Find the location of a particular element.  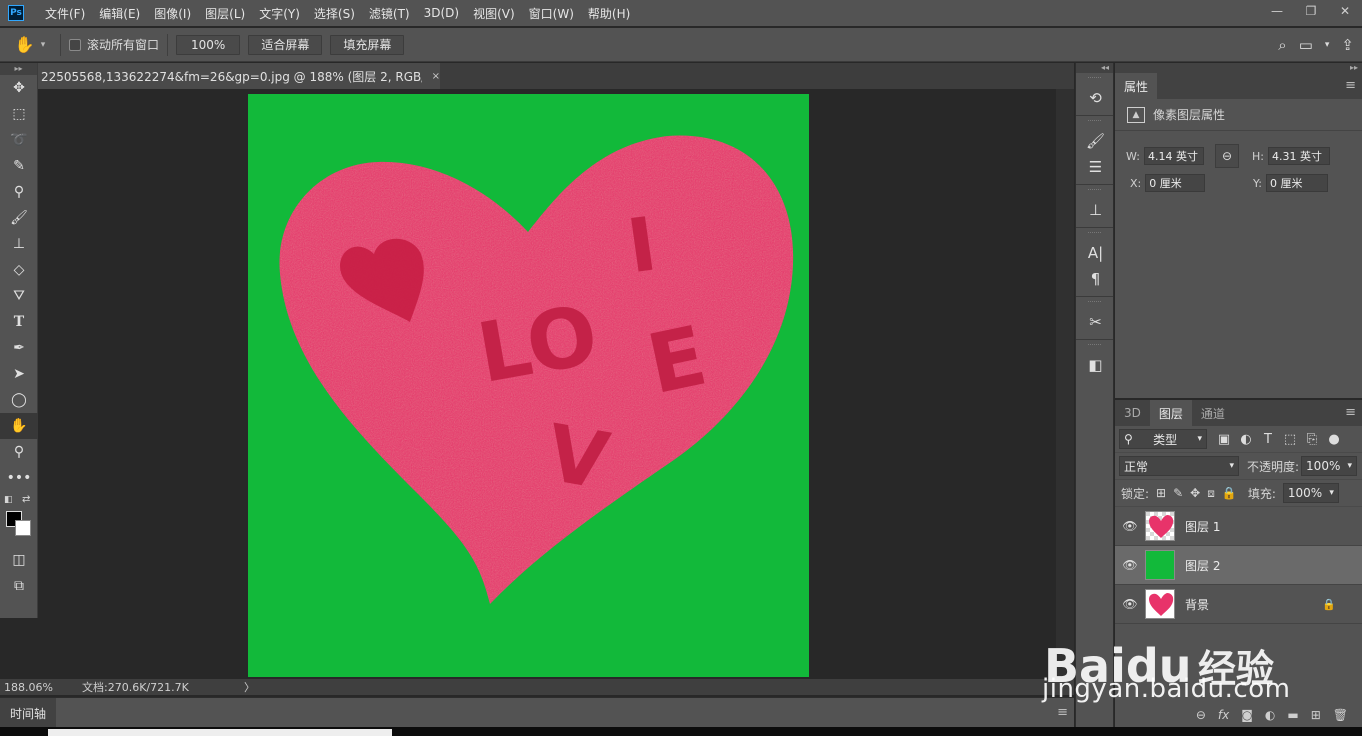

more-tools-icon: ••• is located at coordinates (19, 478).